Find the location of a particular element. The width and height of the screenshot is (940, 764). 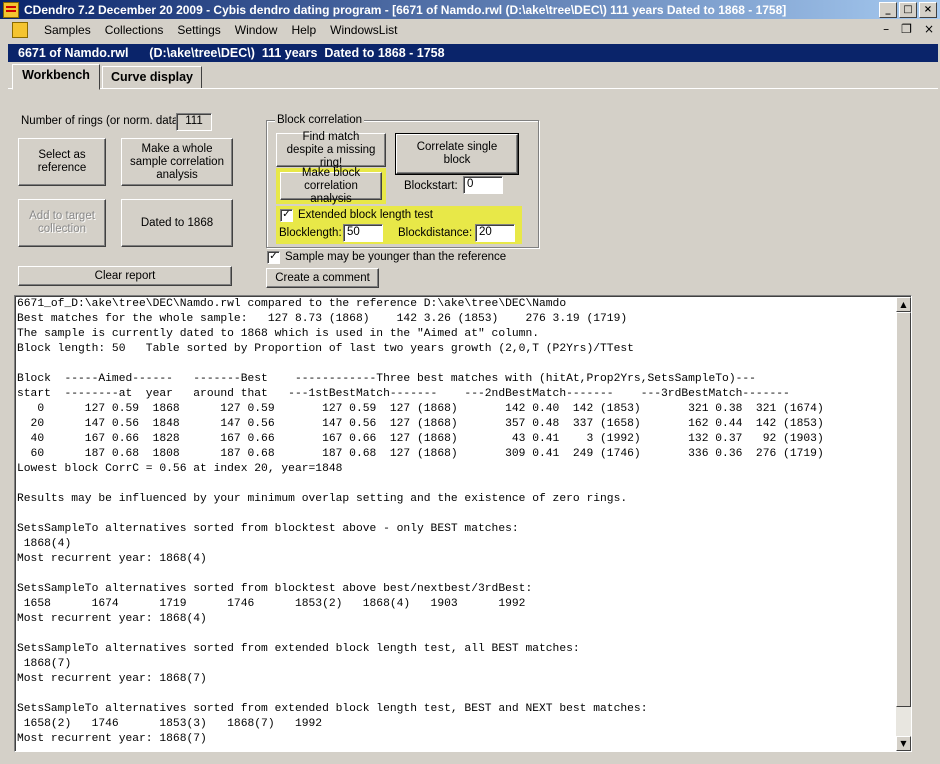

extended-test-label: Extended block length test is located at coordinates (365, 215).